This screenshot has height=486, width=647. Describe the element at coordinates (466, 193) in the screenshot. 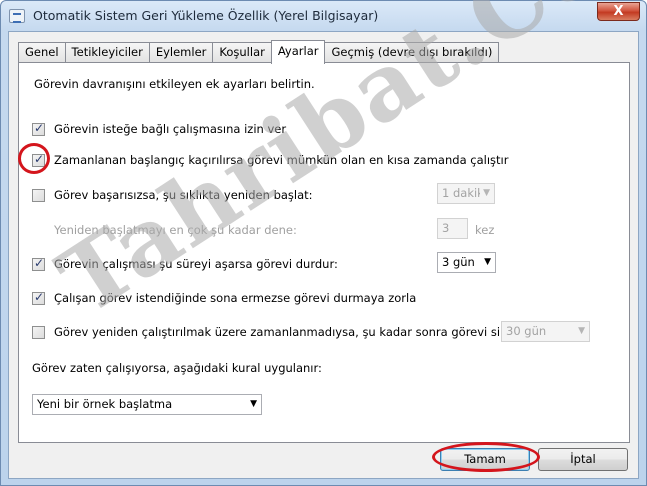

I see `restart-interval-dropdown: 1 dakika ▼` at that location.